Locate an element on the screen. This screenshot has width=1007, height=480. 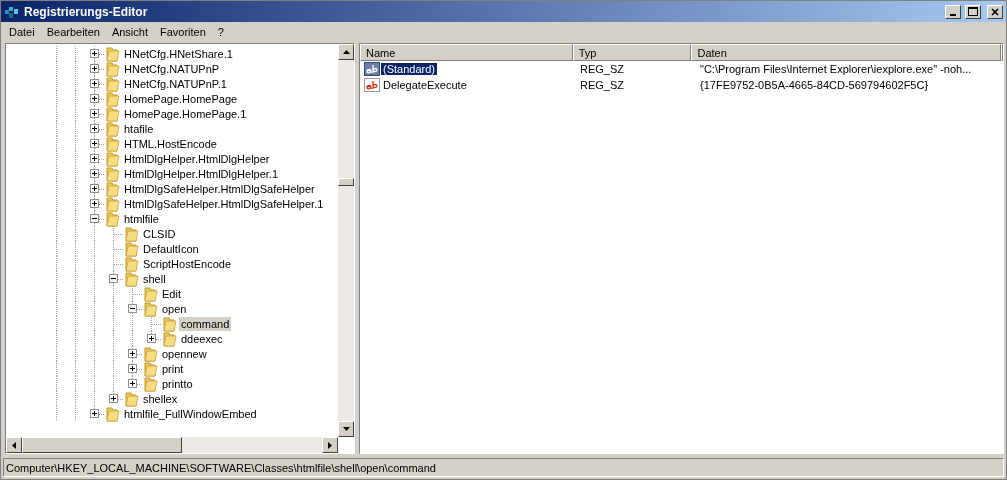
table-cell-text: {17FE9752-0B5A-4665-84CD-569794602F5C} is located at coordinates (814, 85).